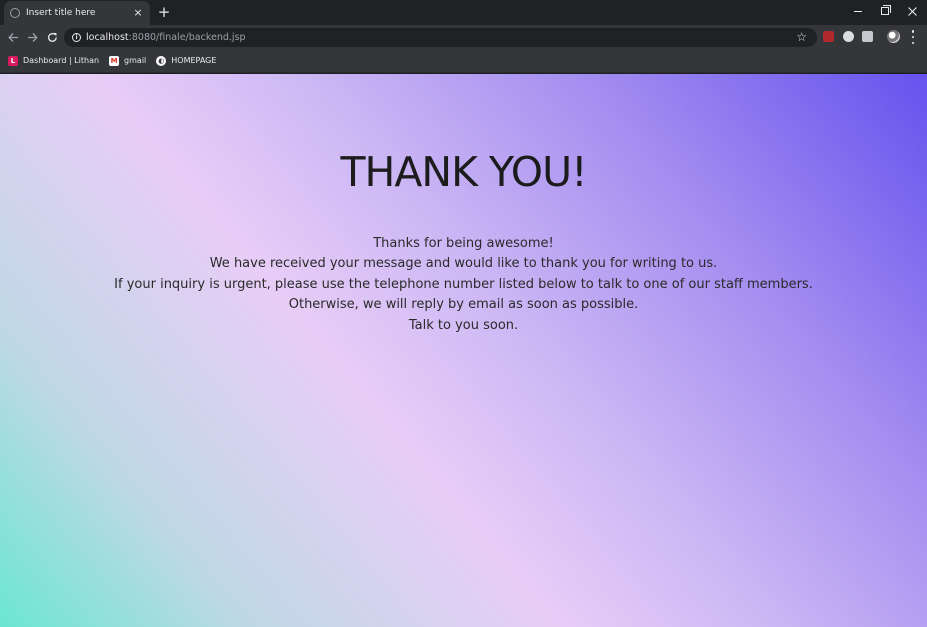  I want to click on reload-icon, so click(52, 37).